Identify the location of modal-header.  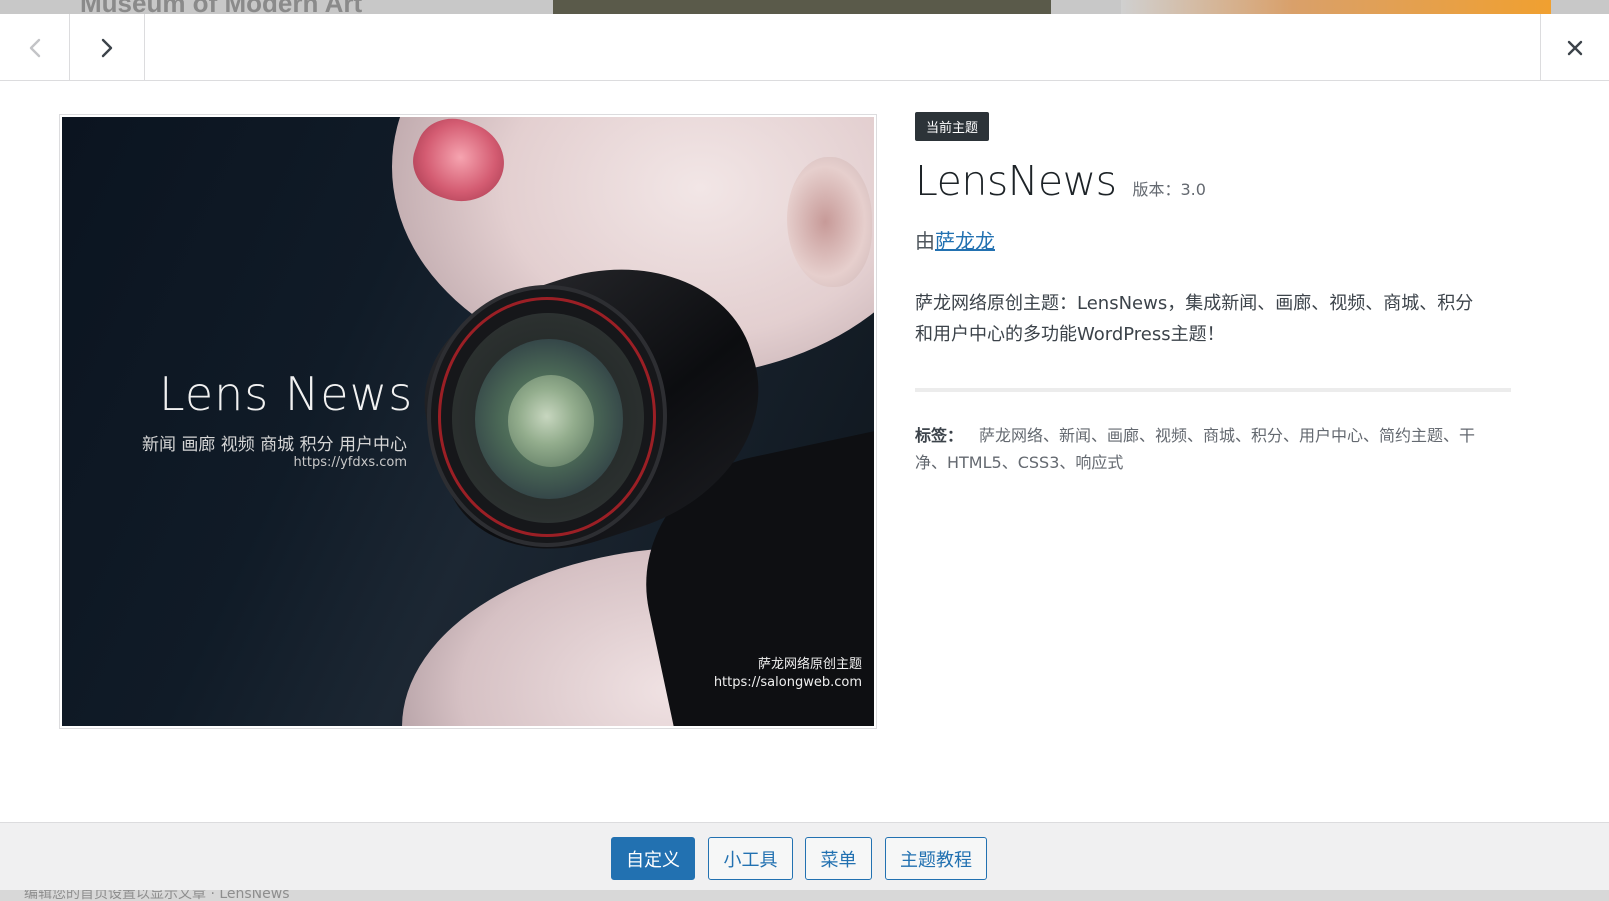
(804, 47).